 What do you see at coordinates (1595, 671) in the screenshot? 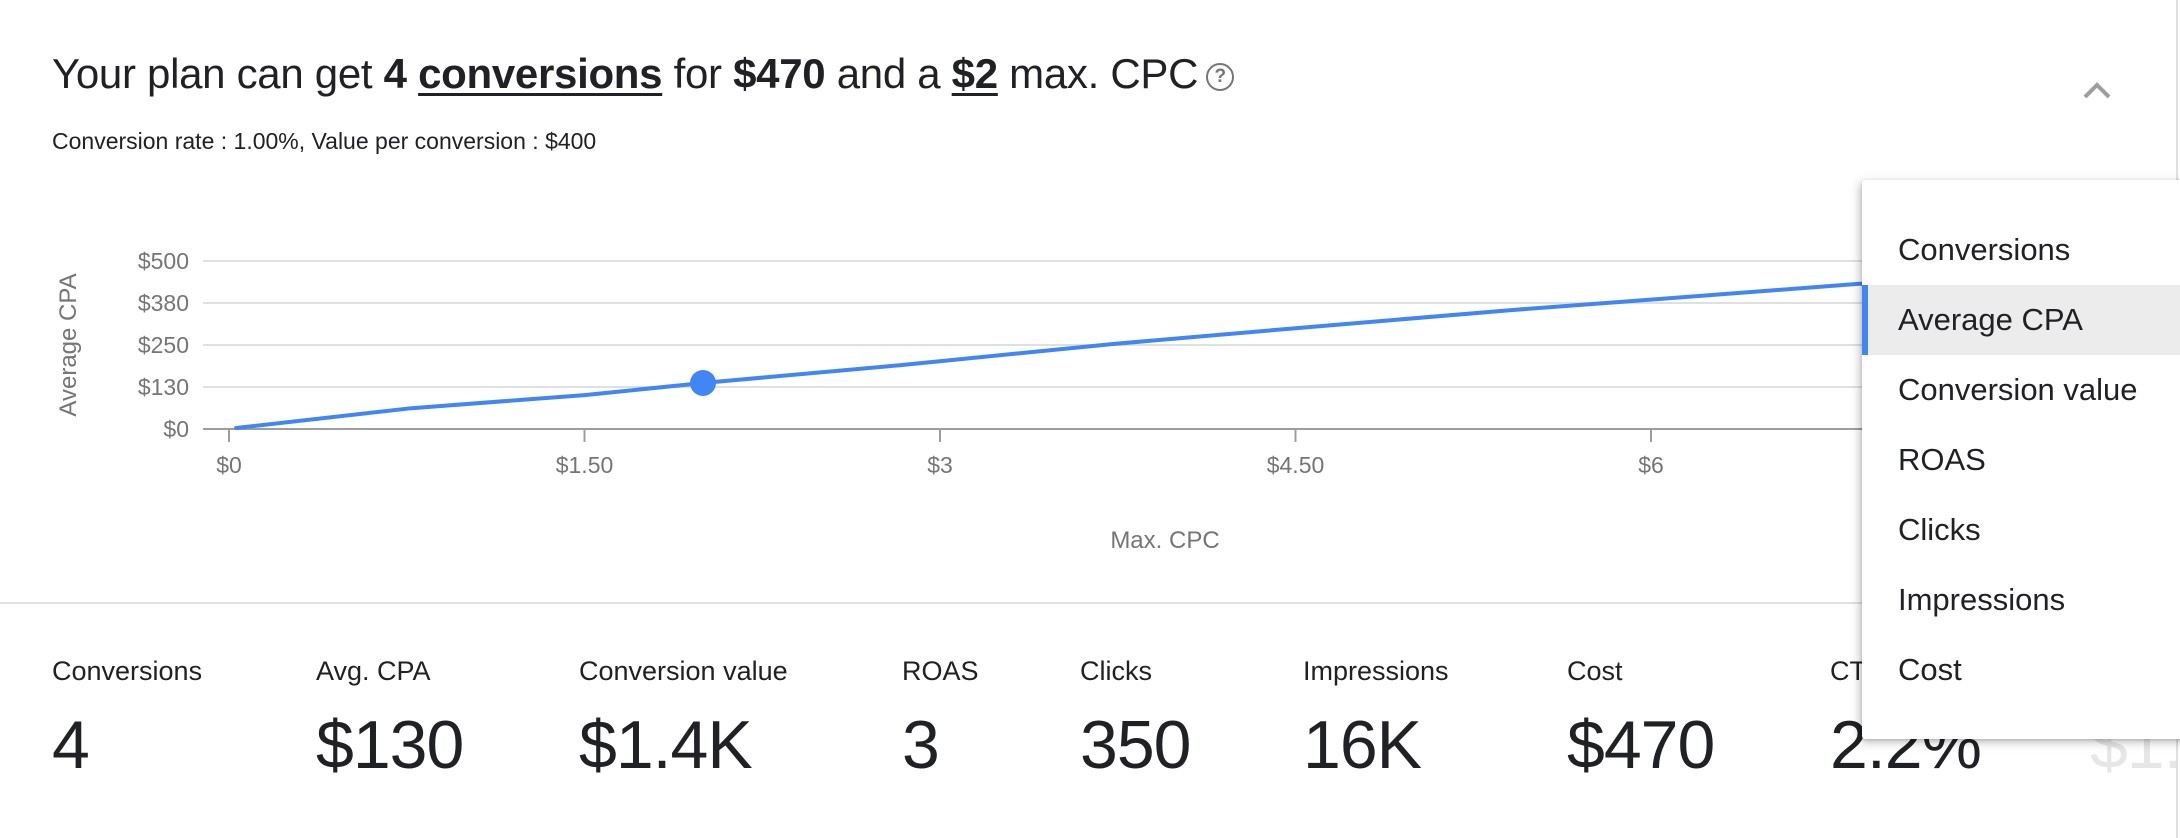
I see `metric-label: Cost` at bounding box center [1595, 671].